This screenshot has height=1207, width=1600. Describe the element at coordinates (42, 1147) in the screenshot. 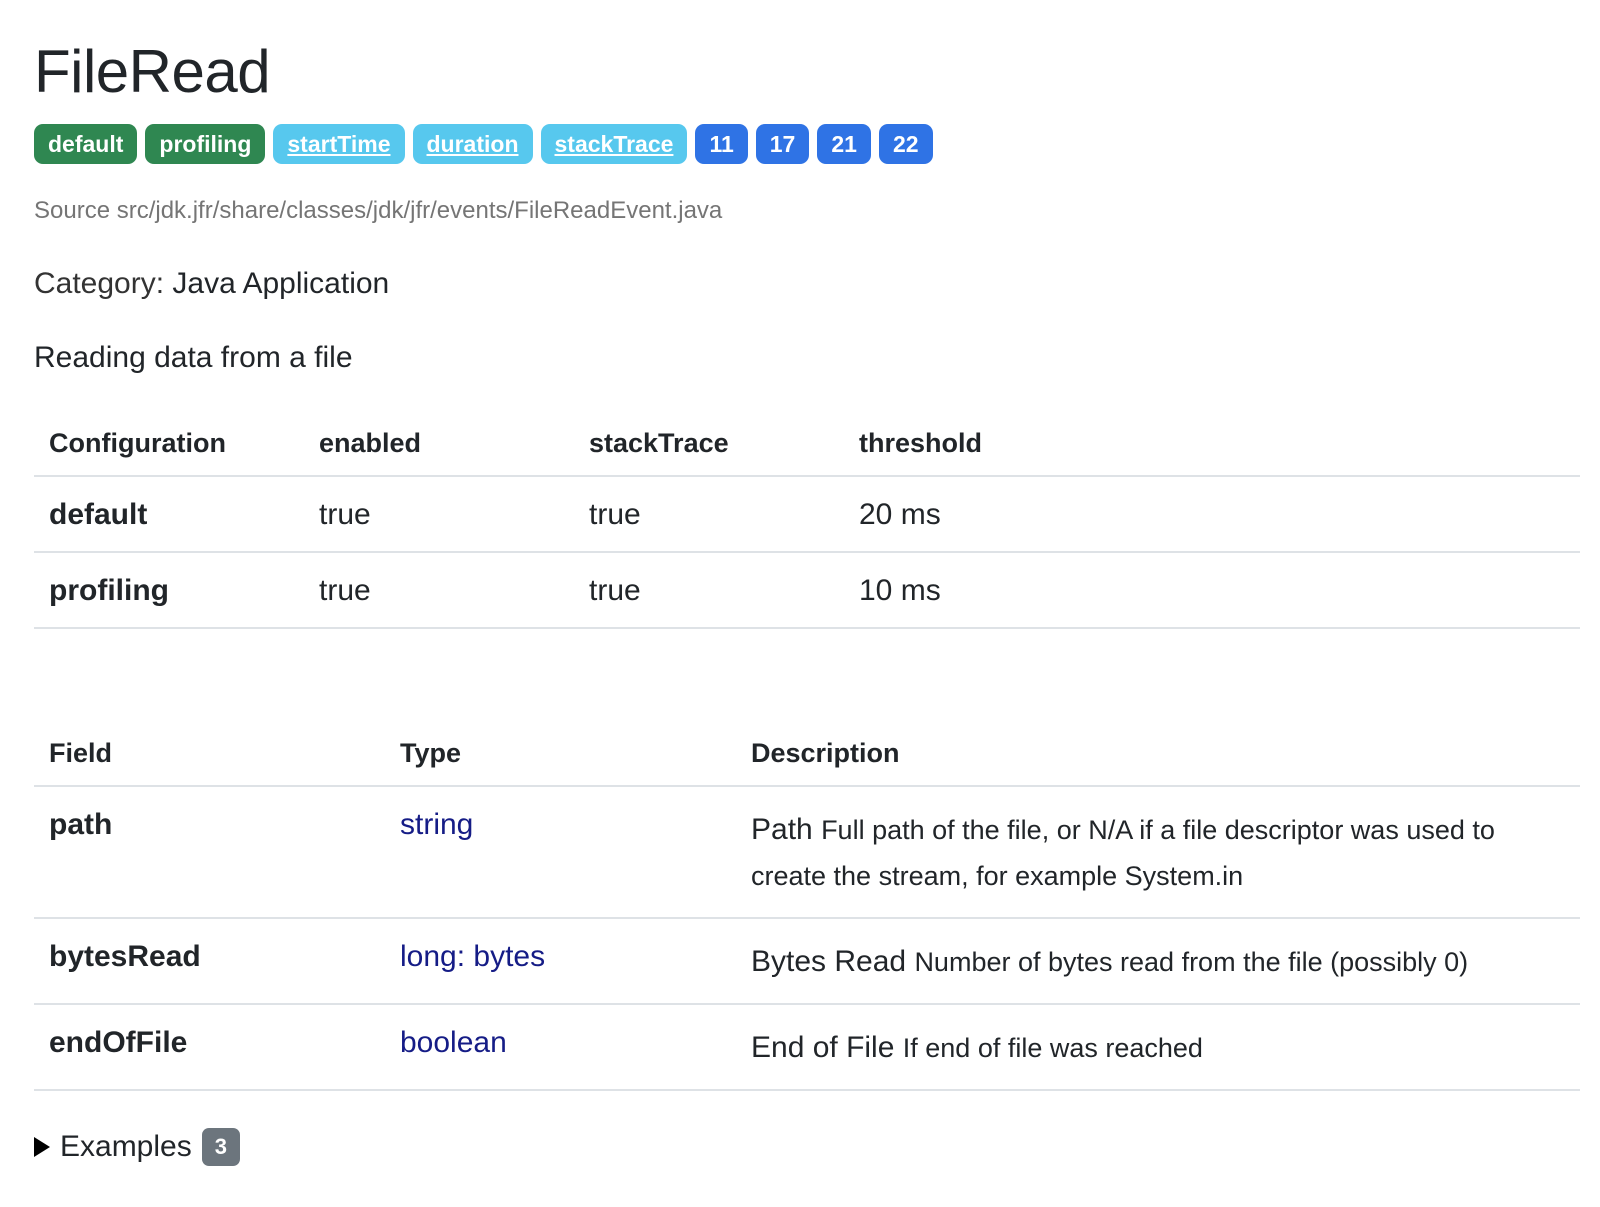

I see `disclosure-triangle-icon` at that location.